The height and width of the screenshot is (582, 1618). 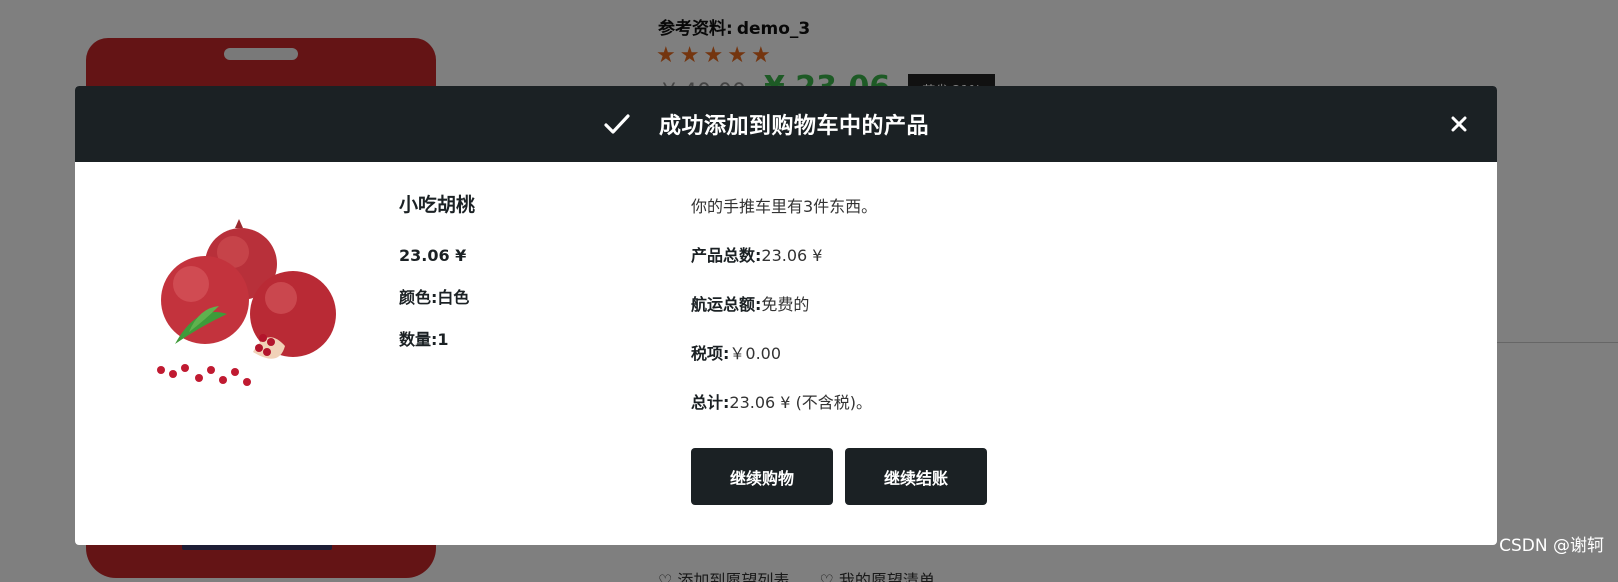 What do you see at coordinates (839, 476) in the screenshot?
I see `modal-actions: 继续购物 继续结账` at bounding box center [839, 476].